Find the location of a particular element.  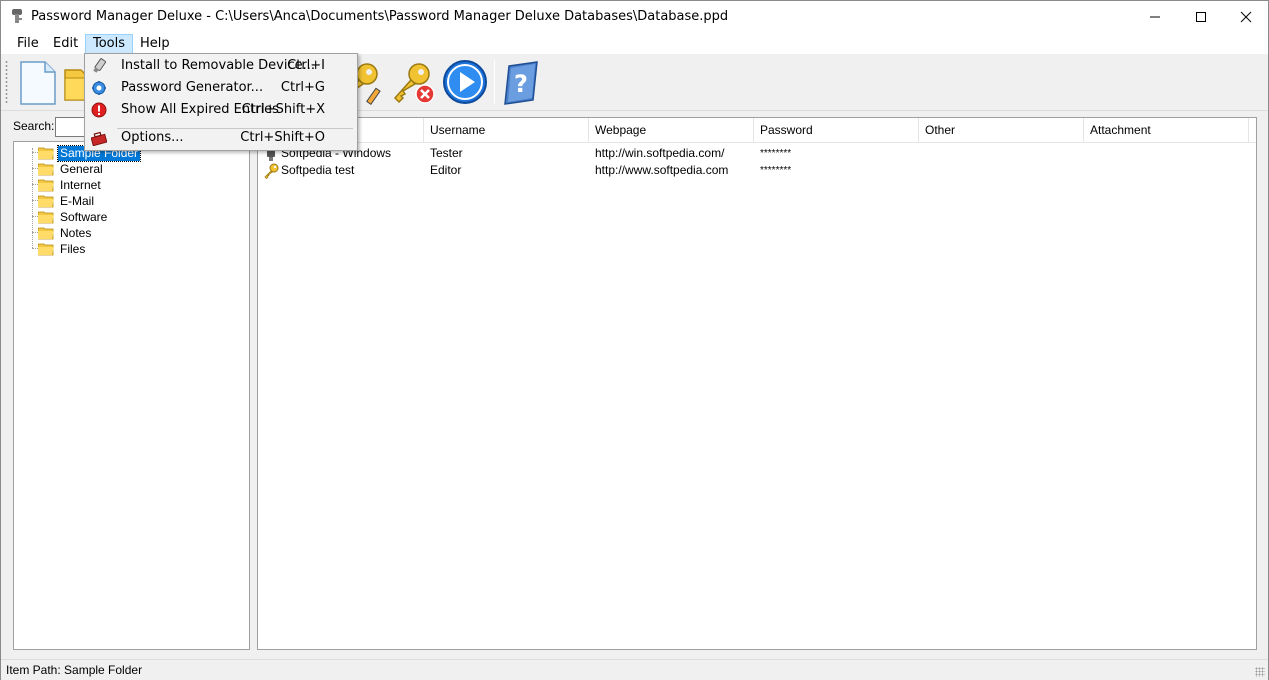

open-folder-icon is located at coordinates (74, 85).